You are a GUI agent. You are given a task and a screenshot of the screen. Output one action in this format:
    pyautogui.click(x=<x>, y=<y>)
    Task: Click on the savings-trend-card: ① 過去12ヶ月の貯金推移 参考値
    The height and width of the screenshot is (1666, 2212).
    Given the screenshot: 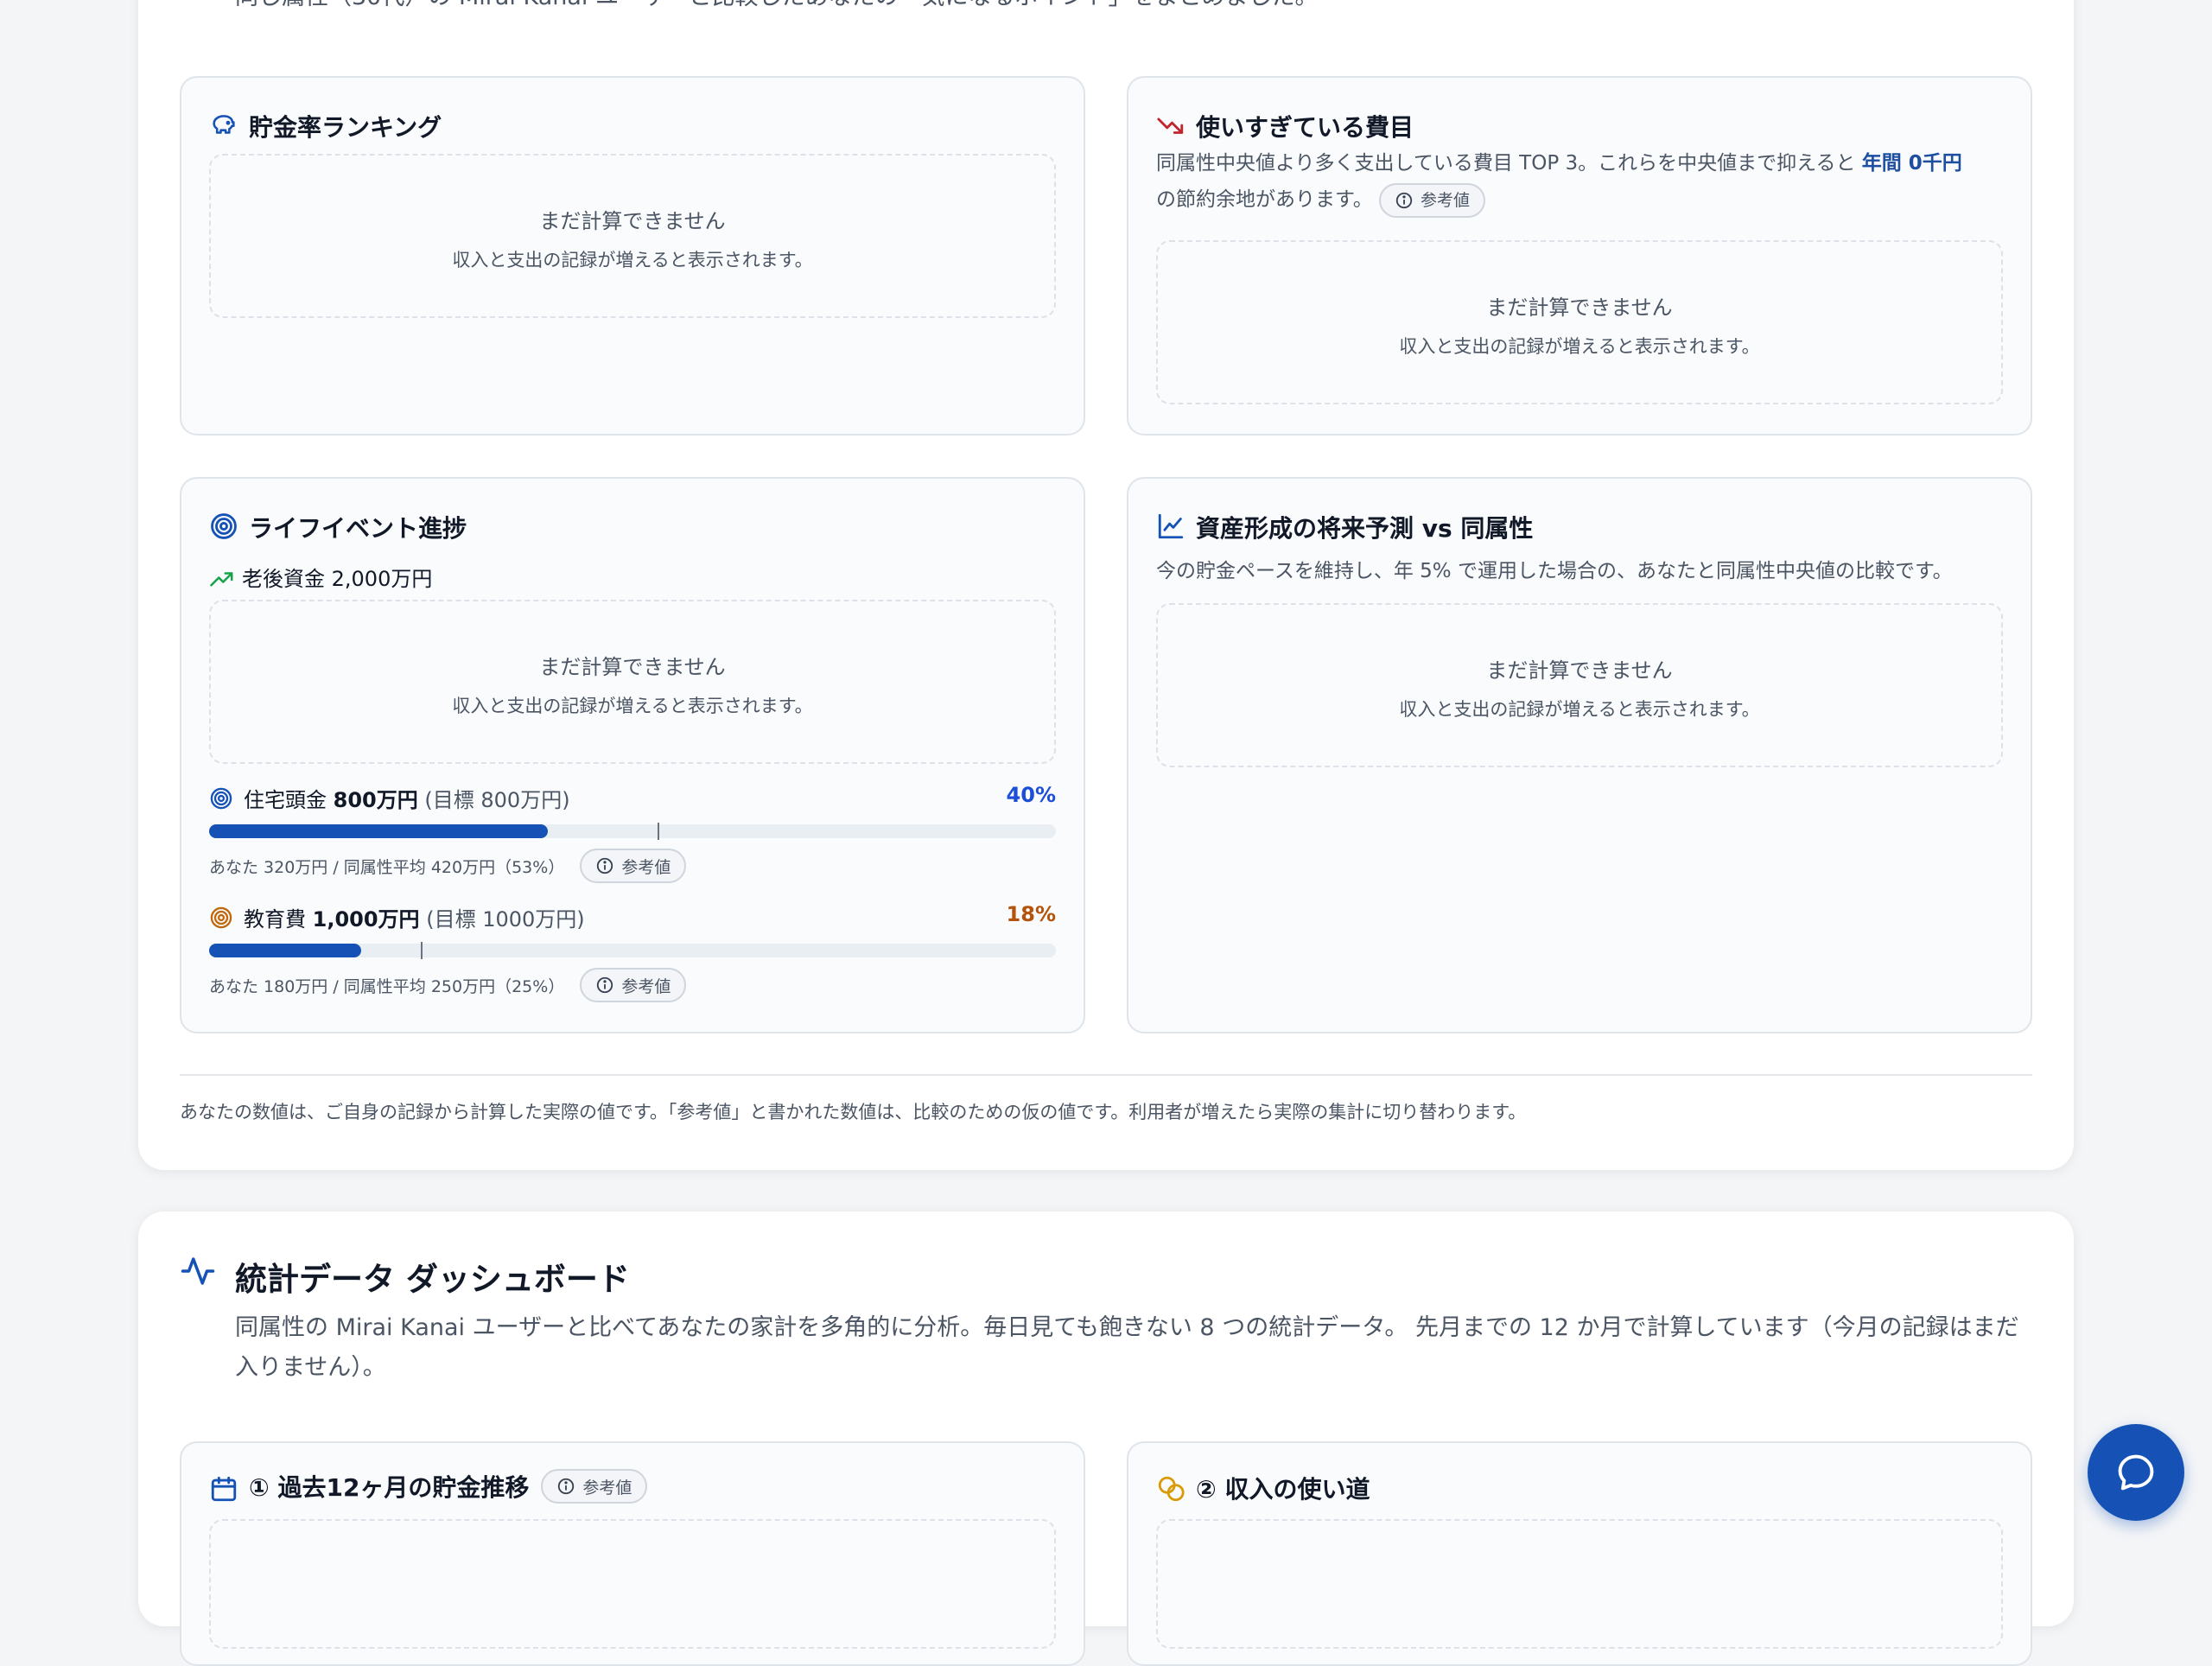 What is the action you would take?
    pyautogui.click(x=632, y=1553)
    